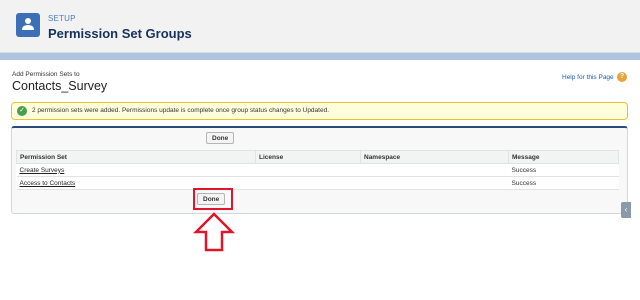 This screenshot has height=300, width=640. Describe the element at coordinates (136, 170) in the screenshot. I see `permission-set-link: Create Surveys` at that location.